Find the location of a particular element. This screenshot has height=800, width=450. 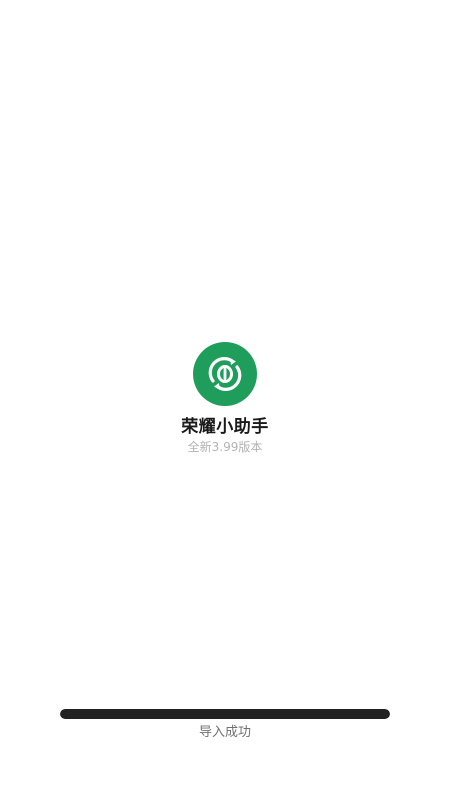

app-logo is located at coordinates (225, 374).